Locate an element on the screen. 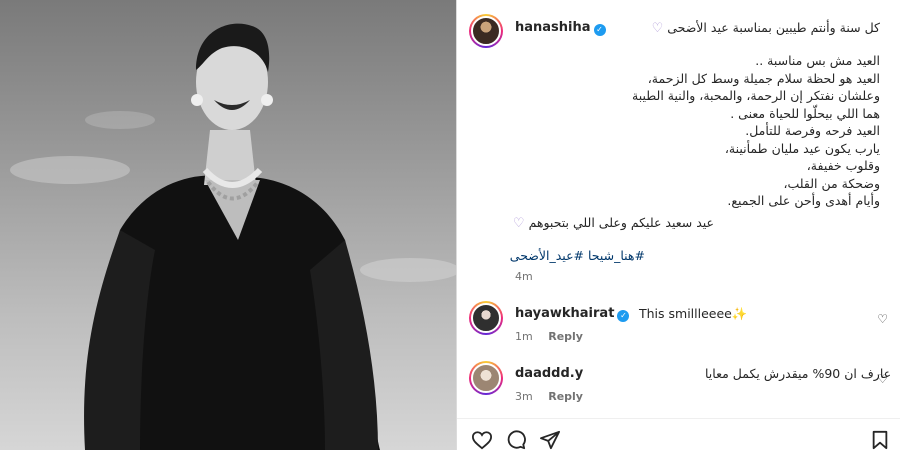 This screenshot has height=450, width=900. action-bar is located at coordinates (681, 439).